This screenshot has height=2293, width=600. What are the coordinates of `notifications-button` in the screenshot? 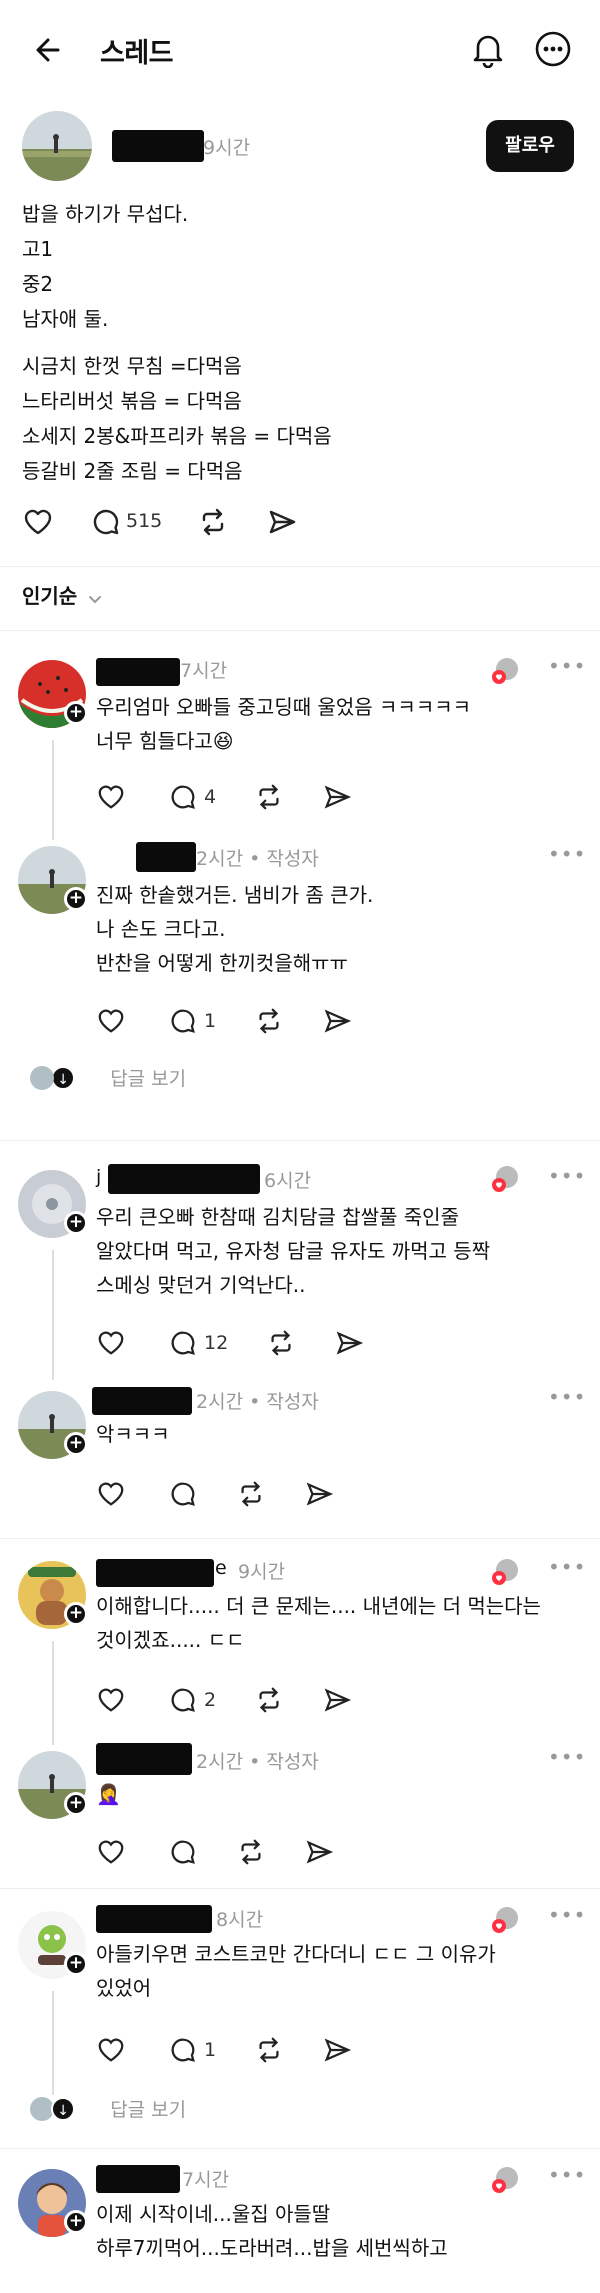 It's located at (488, 49).